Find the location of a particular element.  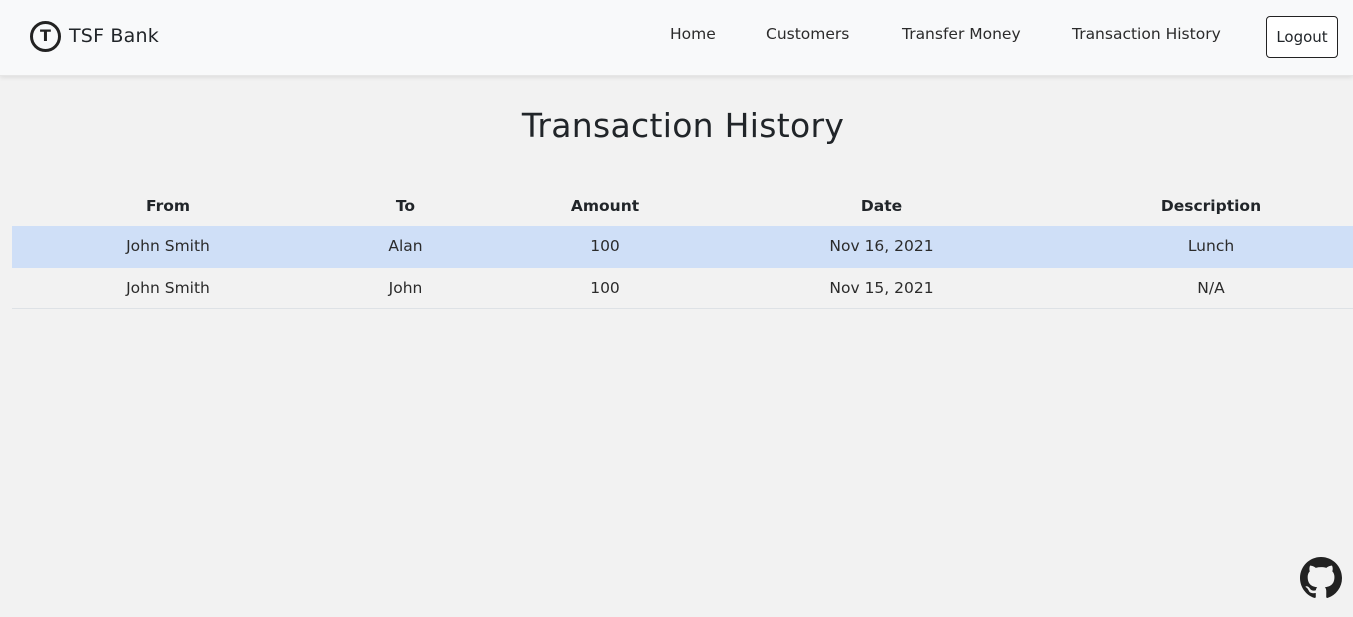

column-header-date: Date is located at coordinates (881, 205).